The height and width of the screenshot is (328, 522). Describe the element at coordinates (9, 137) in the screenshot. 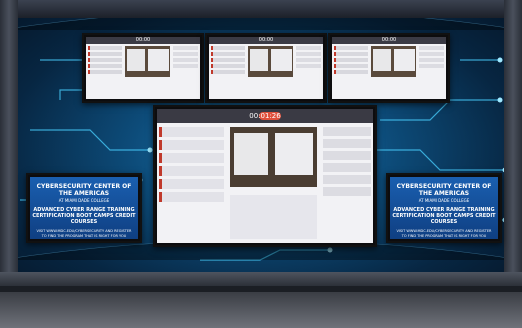

I see `left-pillar` at that location.